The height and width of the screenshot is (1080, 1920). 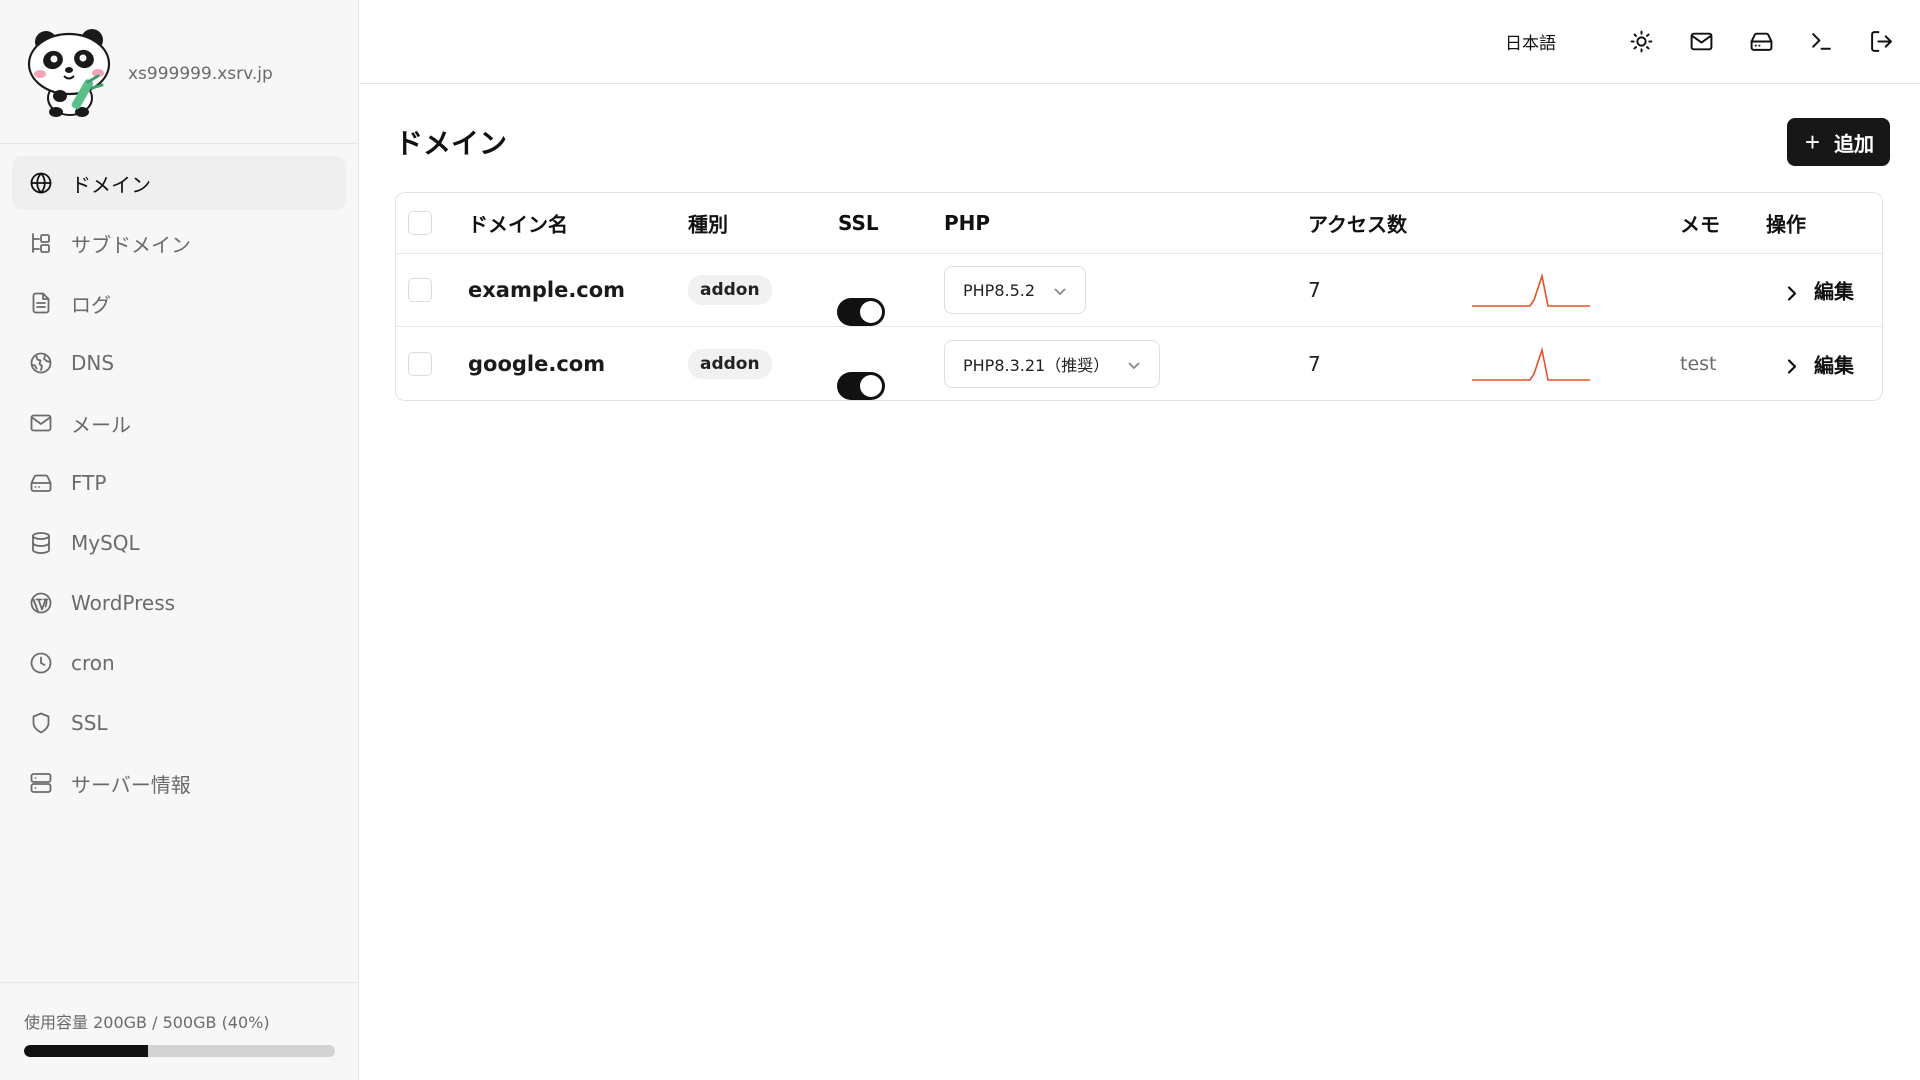 I want to click on storage-usage: 使用容量 200GB / 500GB (40%), so click(x=179, y=1031).